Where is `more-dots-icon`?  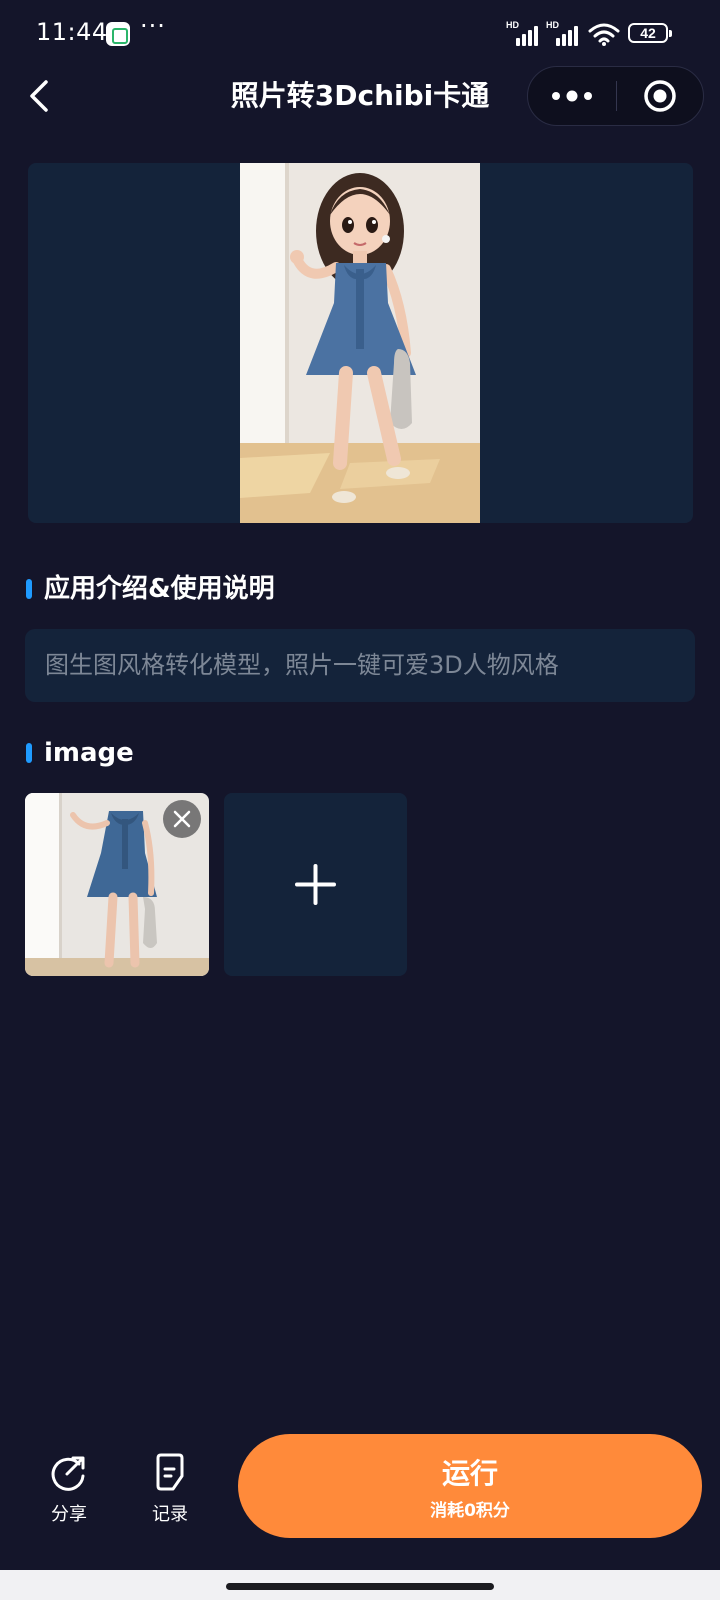
more-dots-icon is located at coordinates (572, 96).